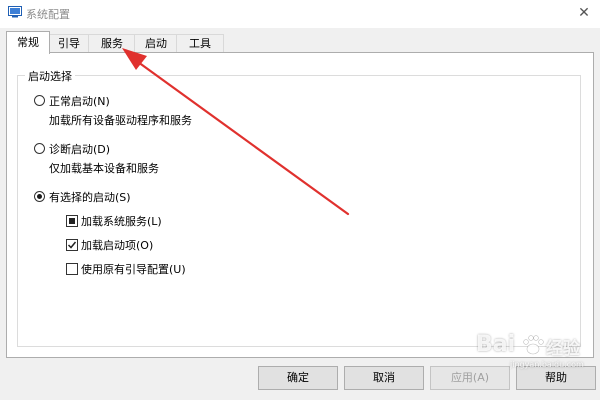 This screenshot has height=400, width=600. Describe the element at coordinates (72, 221) in the screenshot. I see `load-system-services-checkbox` at that location.